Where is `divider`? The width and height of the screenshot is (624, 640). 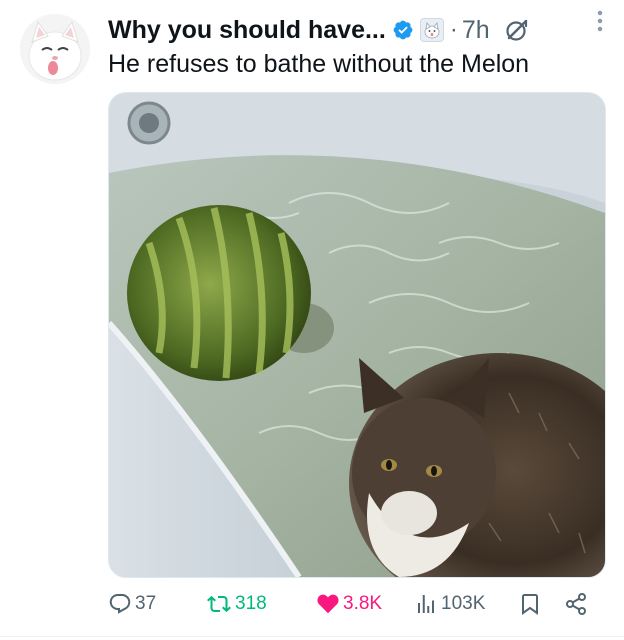 divider is located at coordinates (312, 636).